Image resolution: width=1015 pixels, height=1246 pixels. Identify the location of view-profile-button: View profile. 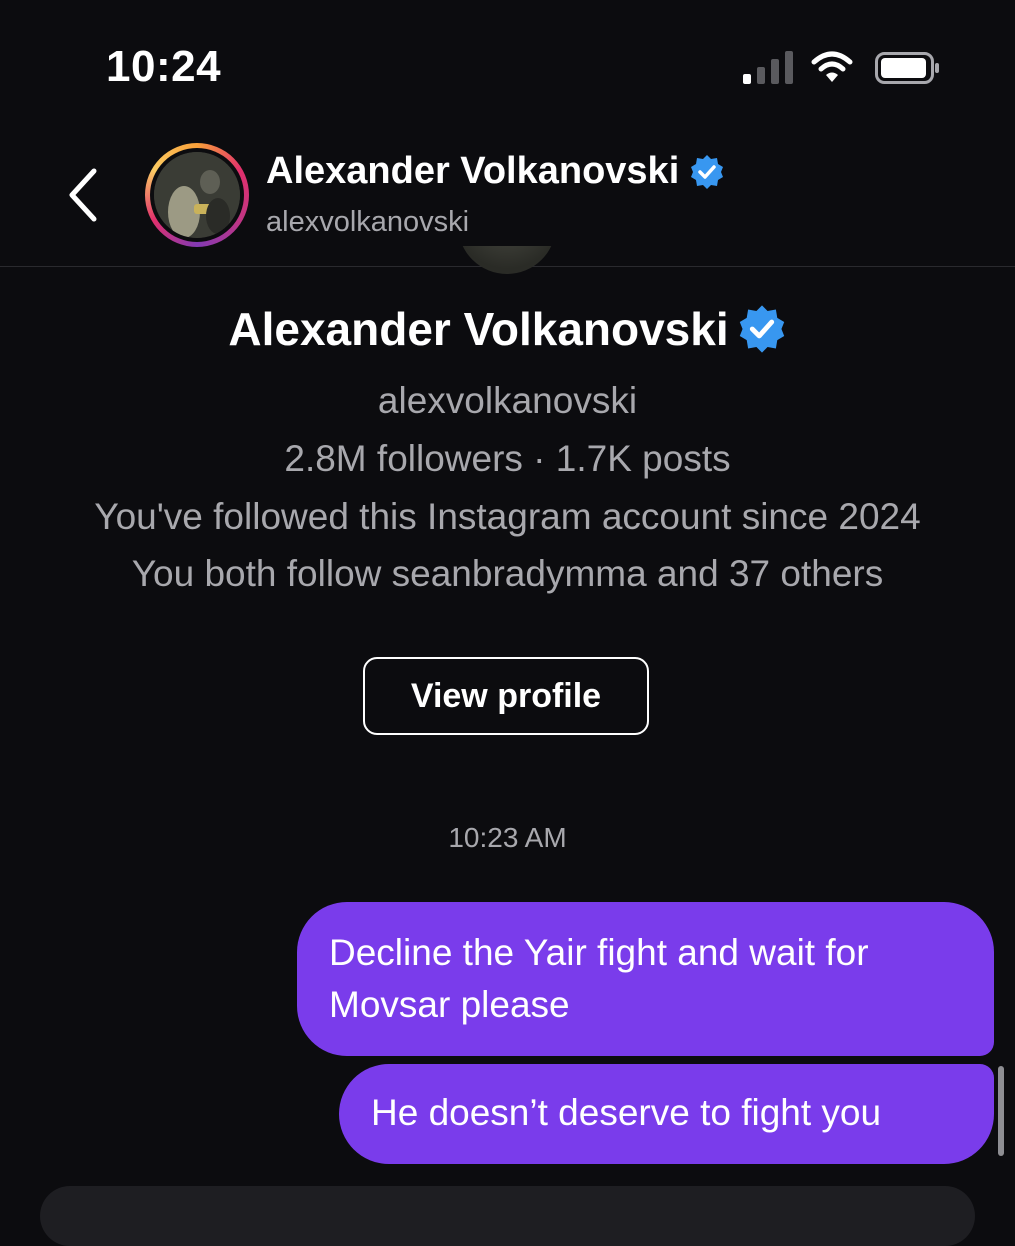
(506, 696).